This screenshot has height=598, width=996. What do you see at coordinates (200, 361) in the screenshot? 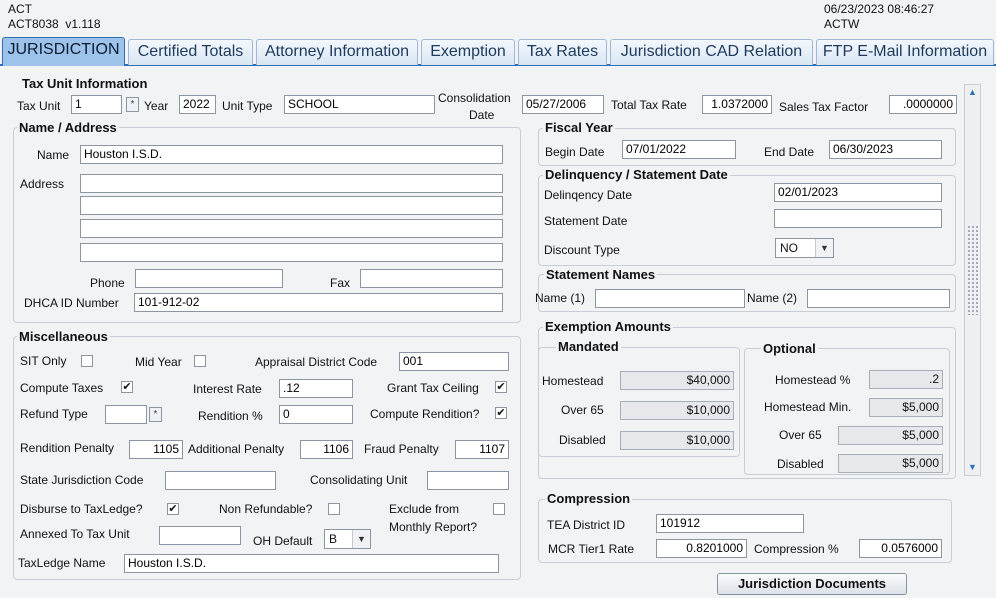
I see `mid-year-checkbox` at bounding box center [200, 361].